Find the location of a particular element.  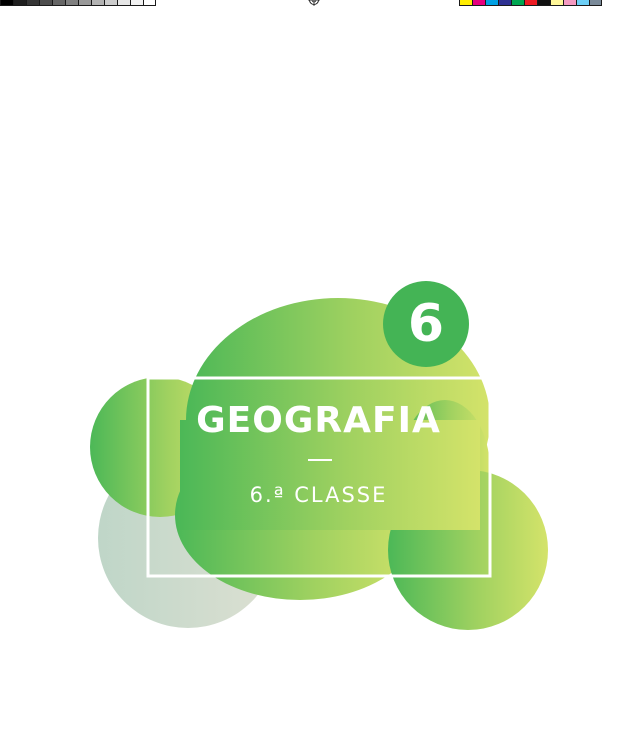

grade-badge-number: 6 is located at coordinates (426, 324).